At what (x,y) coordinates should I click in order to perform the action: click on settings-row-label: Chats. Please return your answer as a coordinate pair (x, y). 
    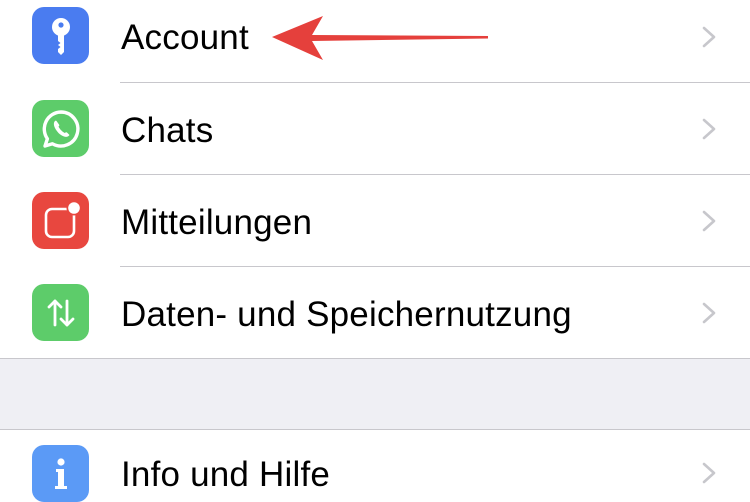
    Looking at the image, I should click on (167, 130).